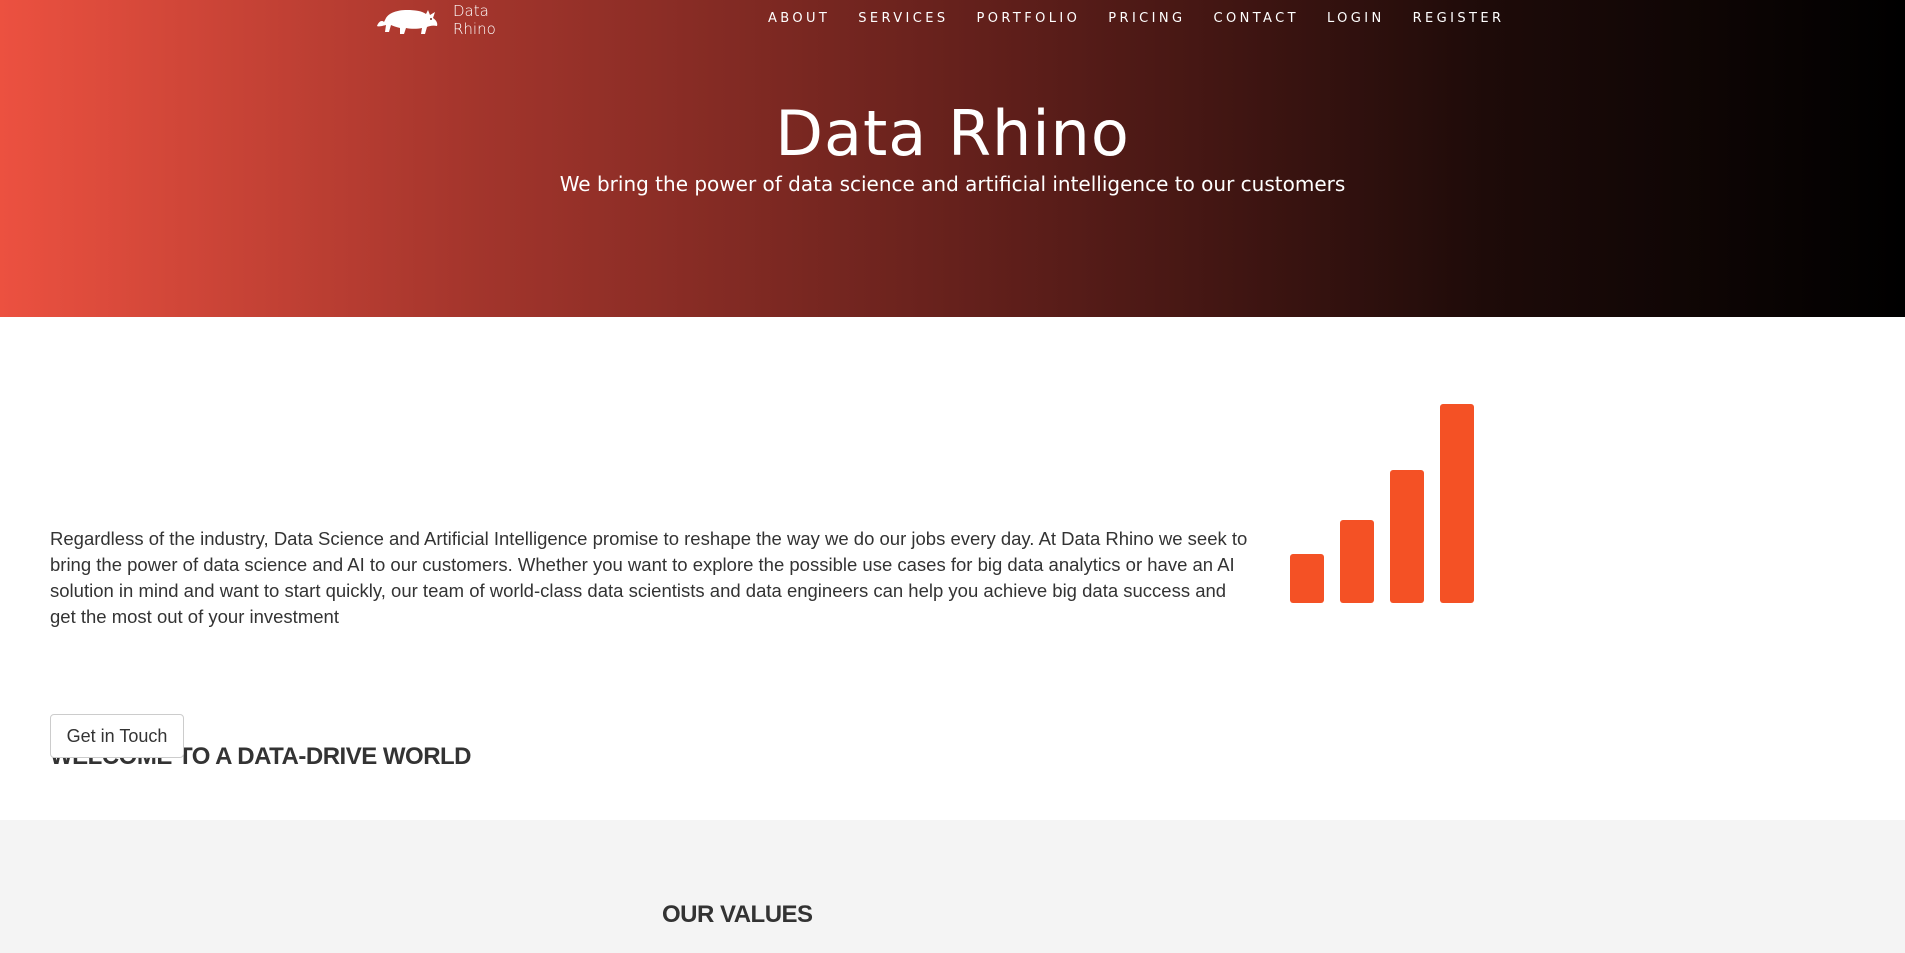 Image resolution: width=1905 pixels, height=953 pixels. What do you see at coordinates (952, 886) in the screenshot?
I see `values-section: OUR VALUES` at bounding box center [952, 886].